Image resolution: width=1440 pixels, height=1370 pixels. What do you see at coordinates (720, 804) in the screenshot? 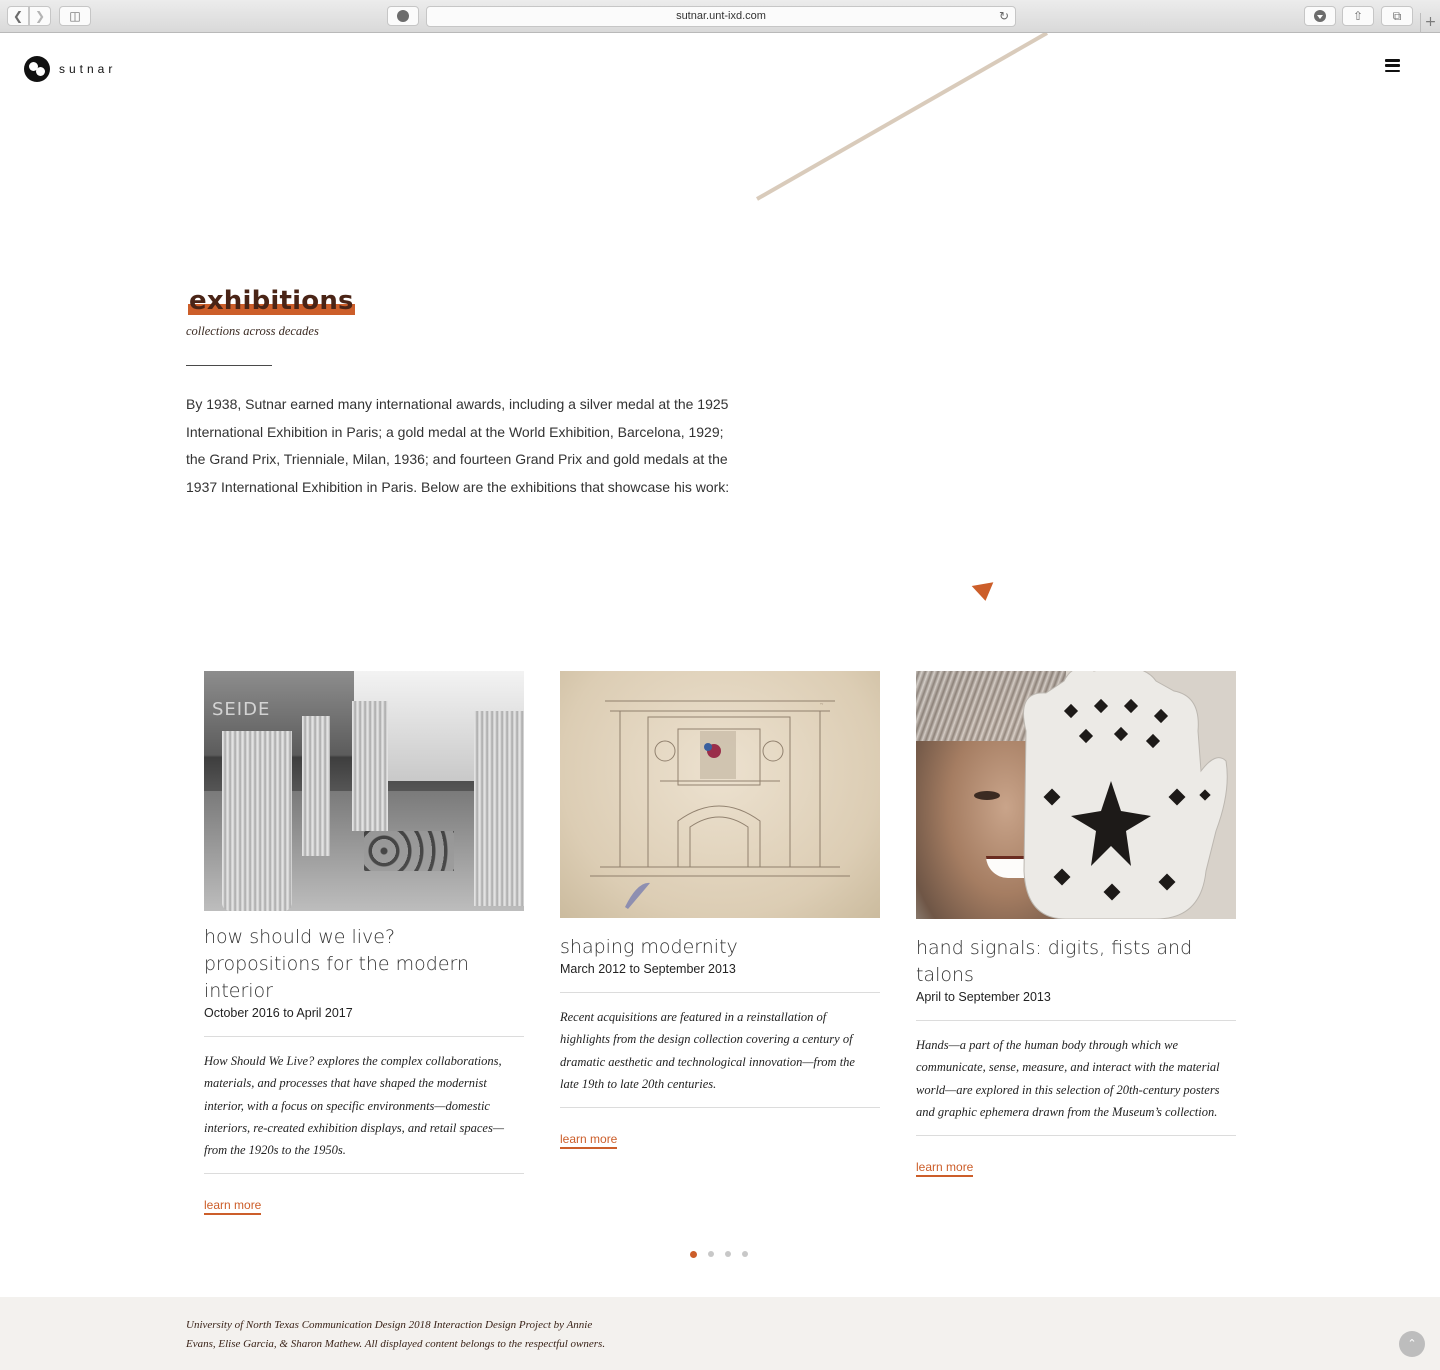
I see `architectural-drawing: ~` at bounding box center [720, 804].